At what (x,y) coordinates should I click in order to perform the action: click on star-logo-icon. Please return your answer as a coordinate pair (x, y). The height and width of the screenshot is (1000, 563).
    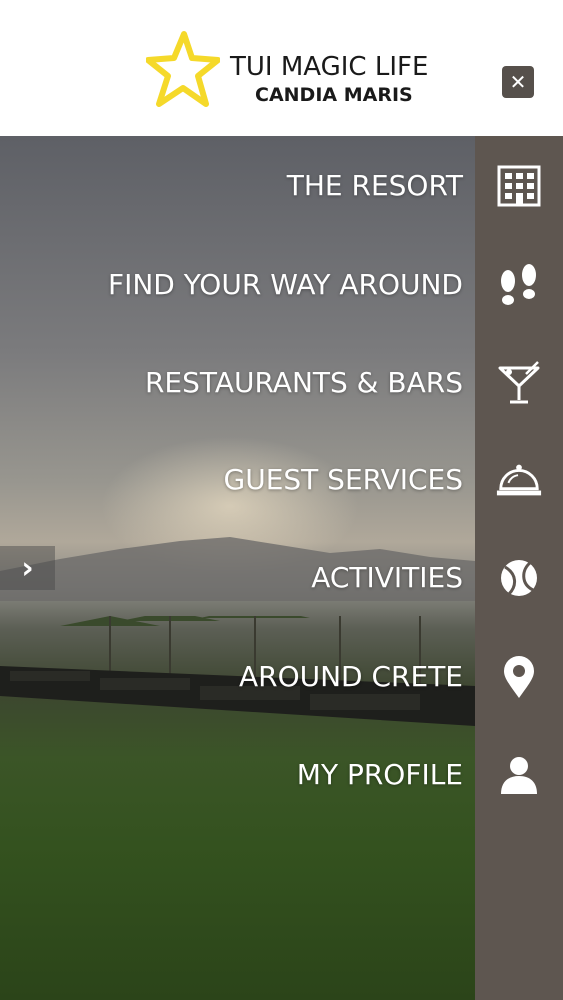
    Looking at the image, I should click on (183, 69).